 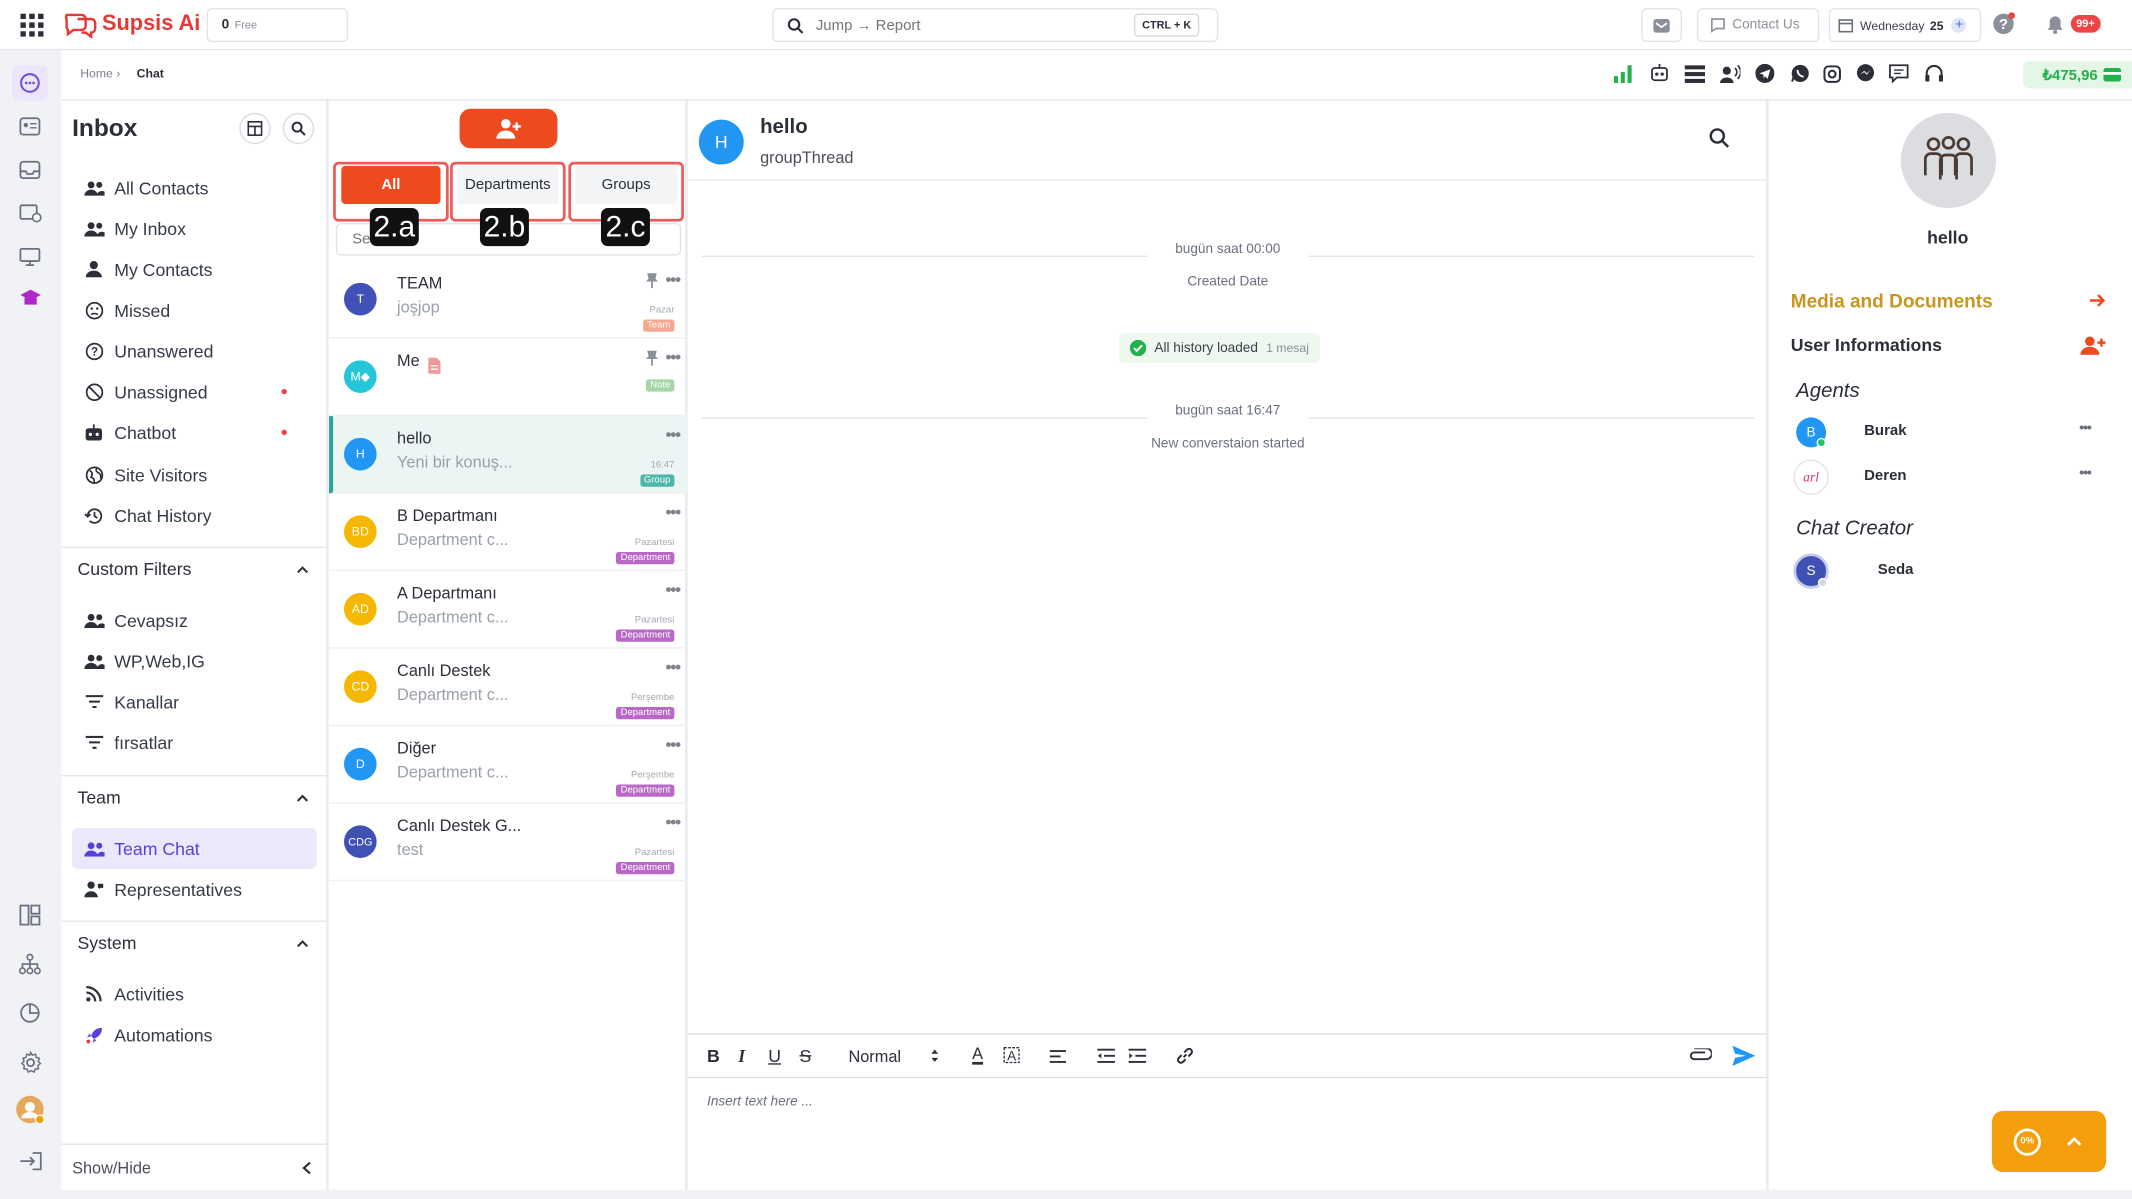 I want to click on list-view-icon, so click(x=1702, y=73).